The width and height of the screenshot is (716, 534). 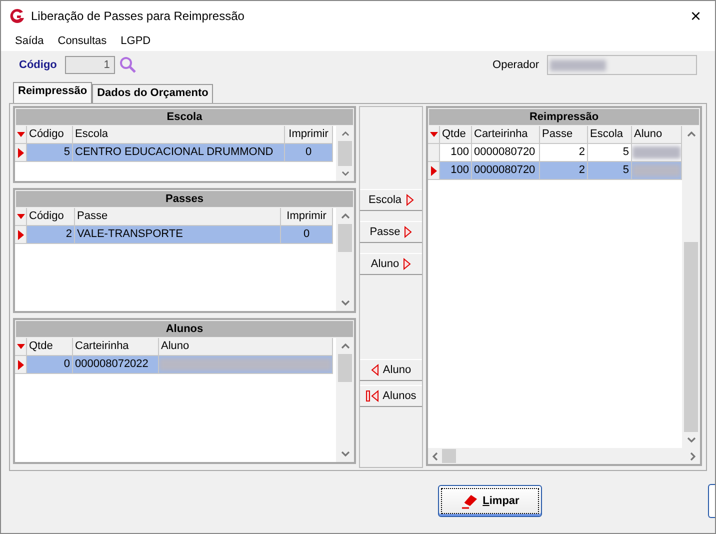 I want to click on tab: Dados do Orçamento, so click(x=153, y=93).